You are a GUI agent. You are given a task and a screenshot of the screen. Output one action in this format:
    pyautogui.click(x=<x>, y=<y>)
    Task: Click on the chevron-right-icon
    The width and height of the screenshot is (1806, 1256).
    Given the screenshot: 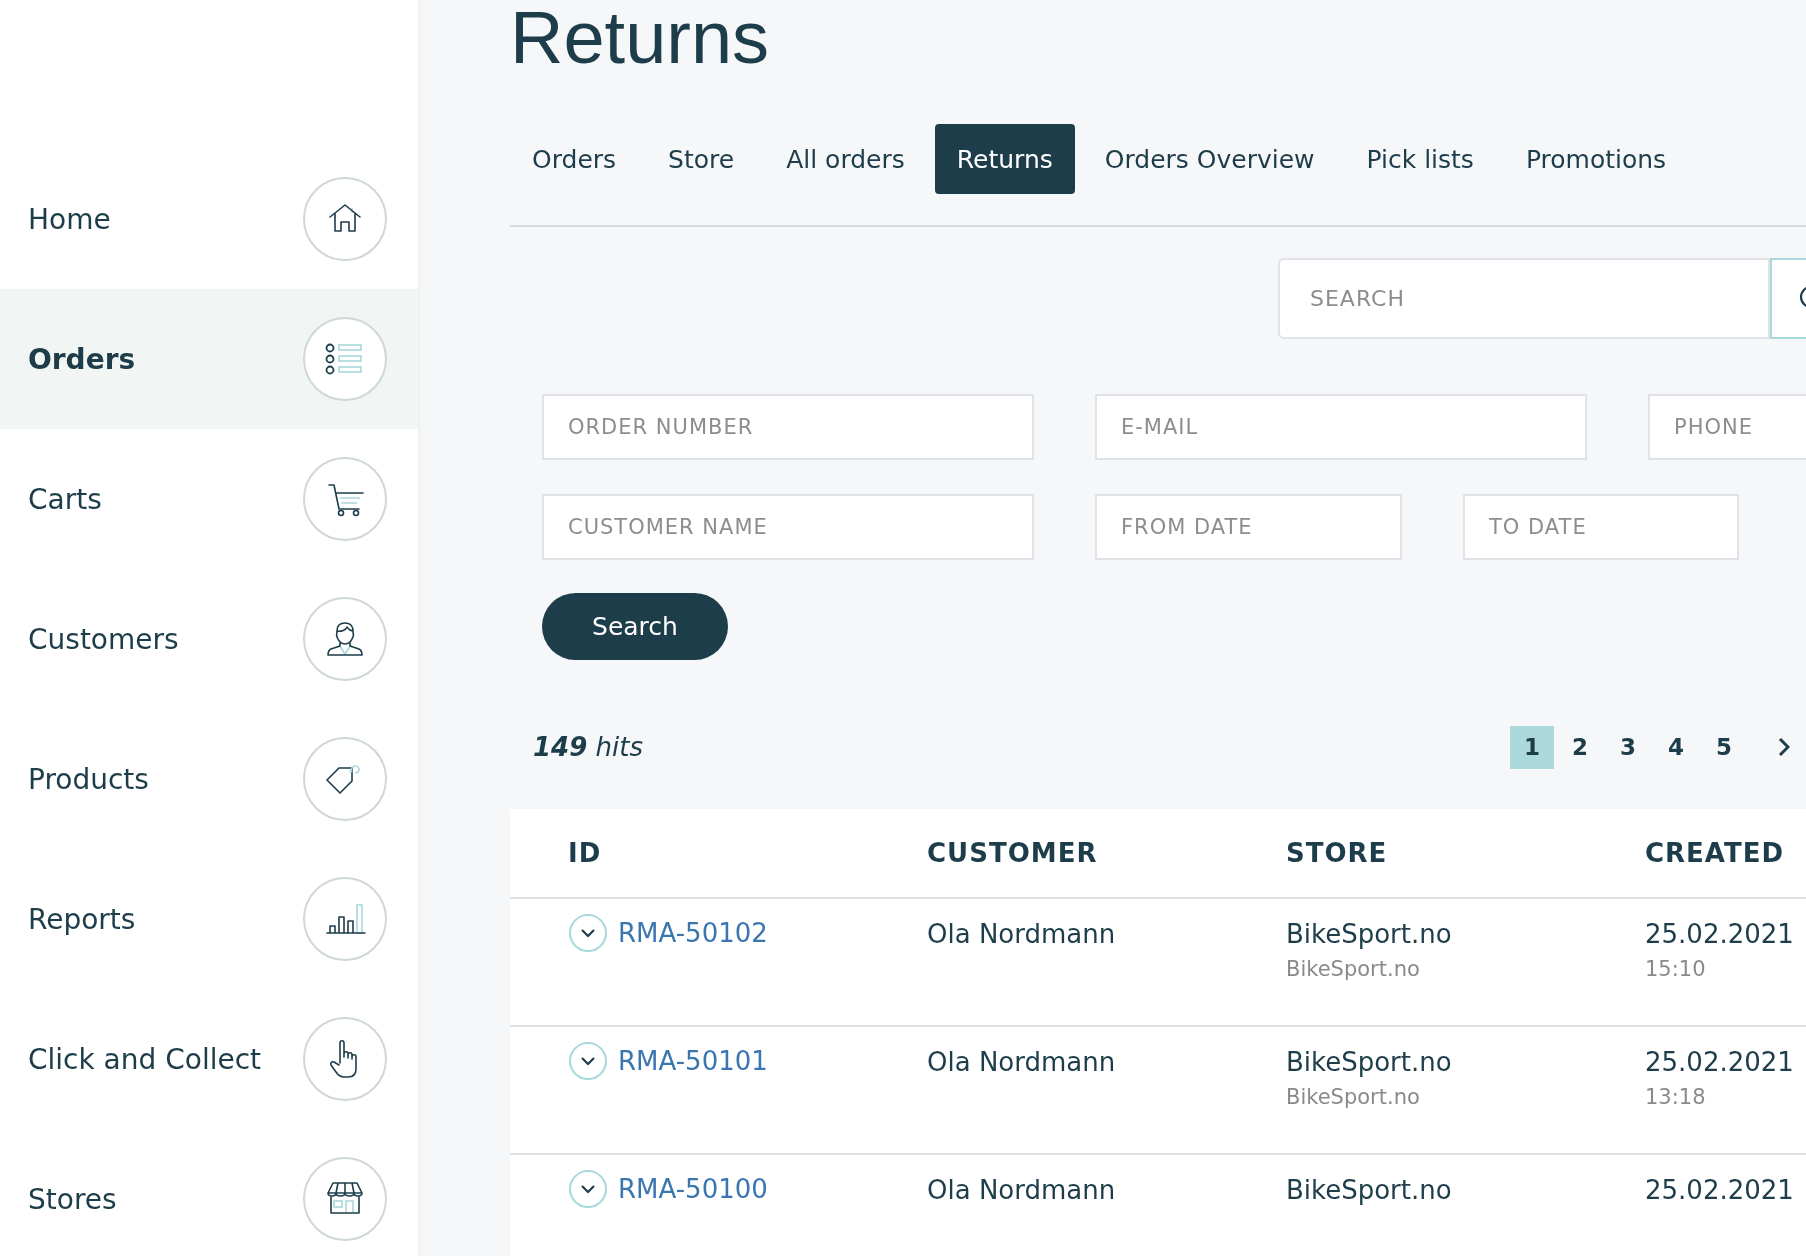 What is the action you would take?
    pyautogui.click(x=1784, y=747)
    